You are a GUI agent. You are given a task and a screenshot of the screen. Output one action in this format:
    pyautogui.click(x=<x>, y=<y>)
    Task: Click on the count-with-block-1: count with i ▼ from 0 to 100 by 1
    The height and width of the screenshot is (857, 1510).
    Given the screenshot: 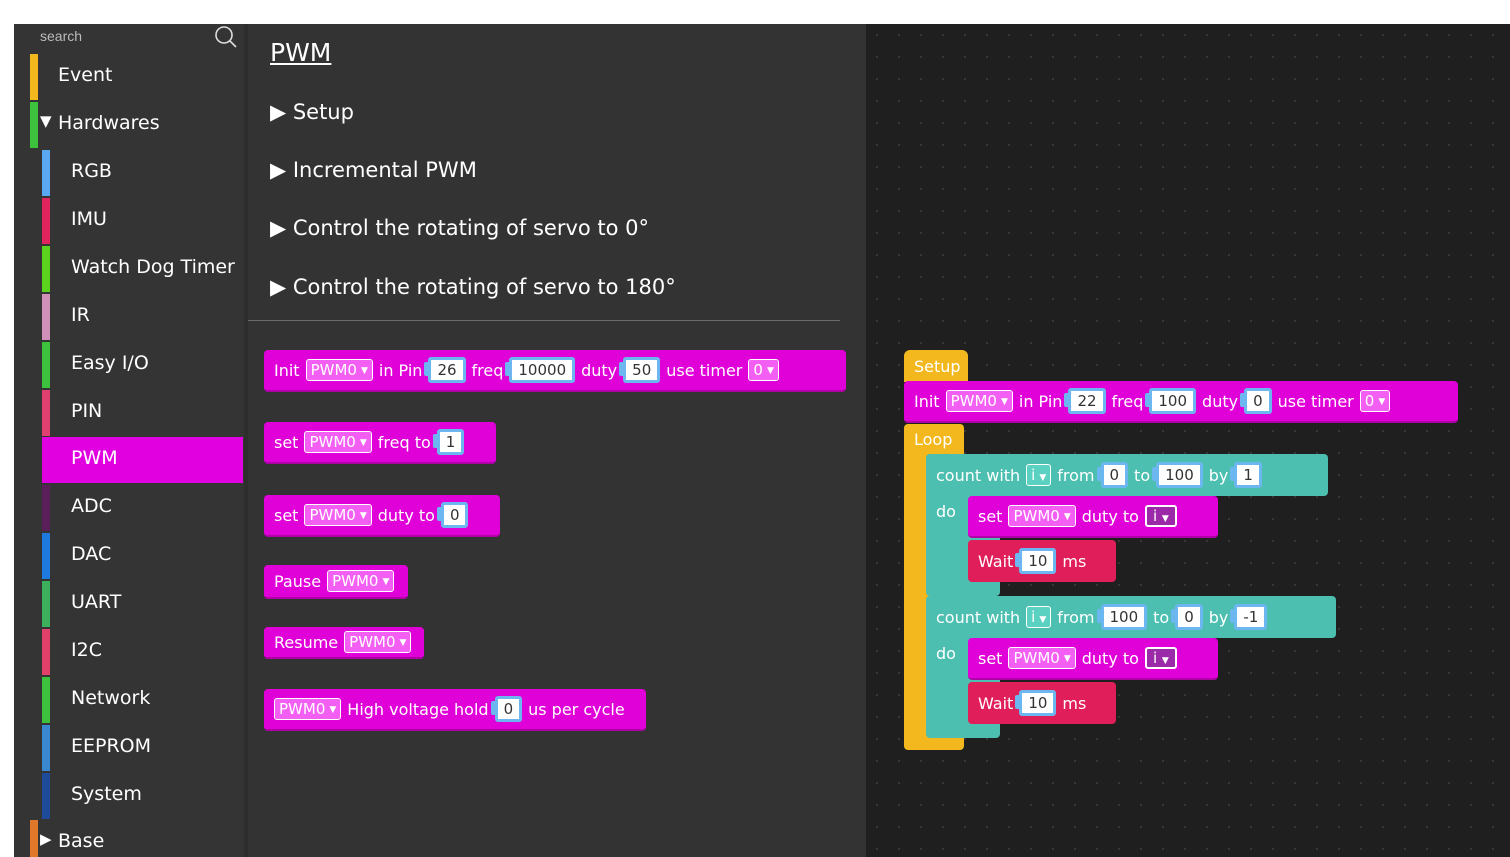 What is the action you would take?
    pyautogui.click(x=1127, y=475)
    